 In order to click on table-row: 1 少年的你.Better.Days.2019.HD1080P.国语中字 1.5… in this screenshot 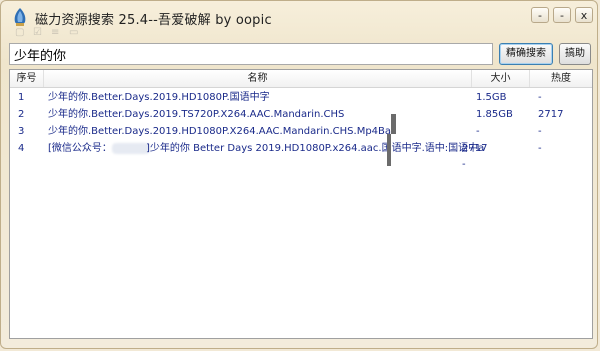, I will do `click(301, 97)`.